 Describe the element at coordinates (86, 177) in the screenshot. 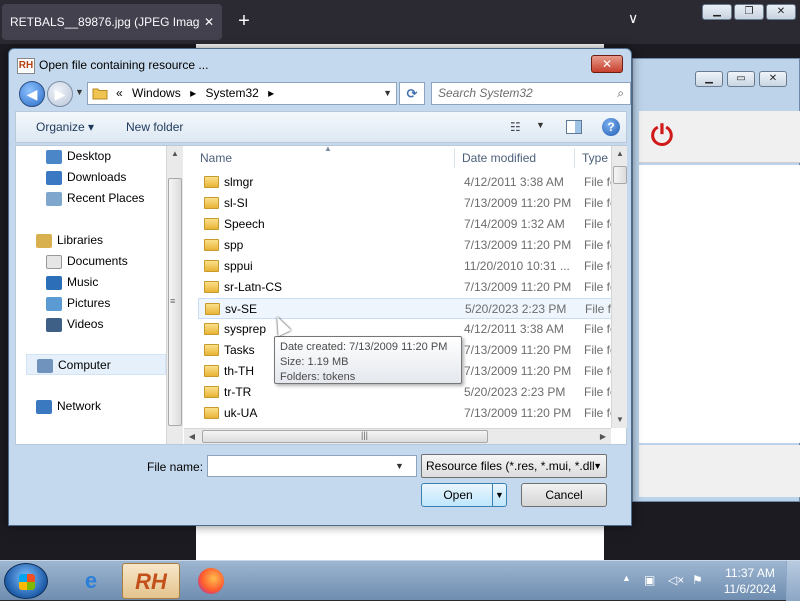

I see `nav-item-downloads: Downloads` at that location.